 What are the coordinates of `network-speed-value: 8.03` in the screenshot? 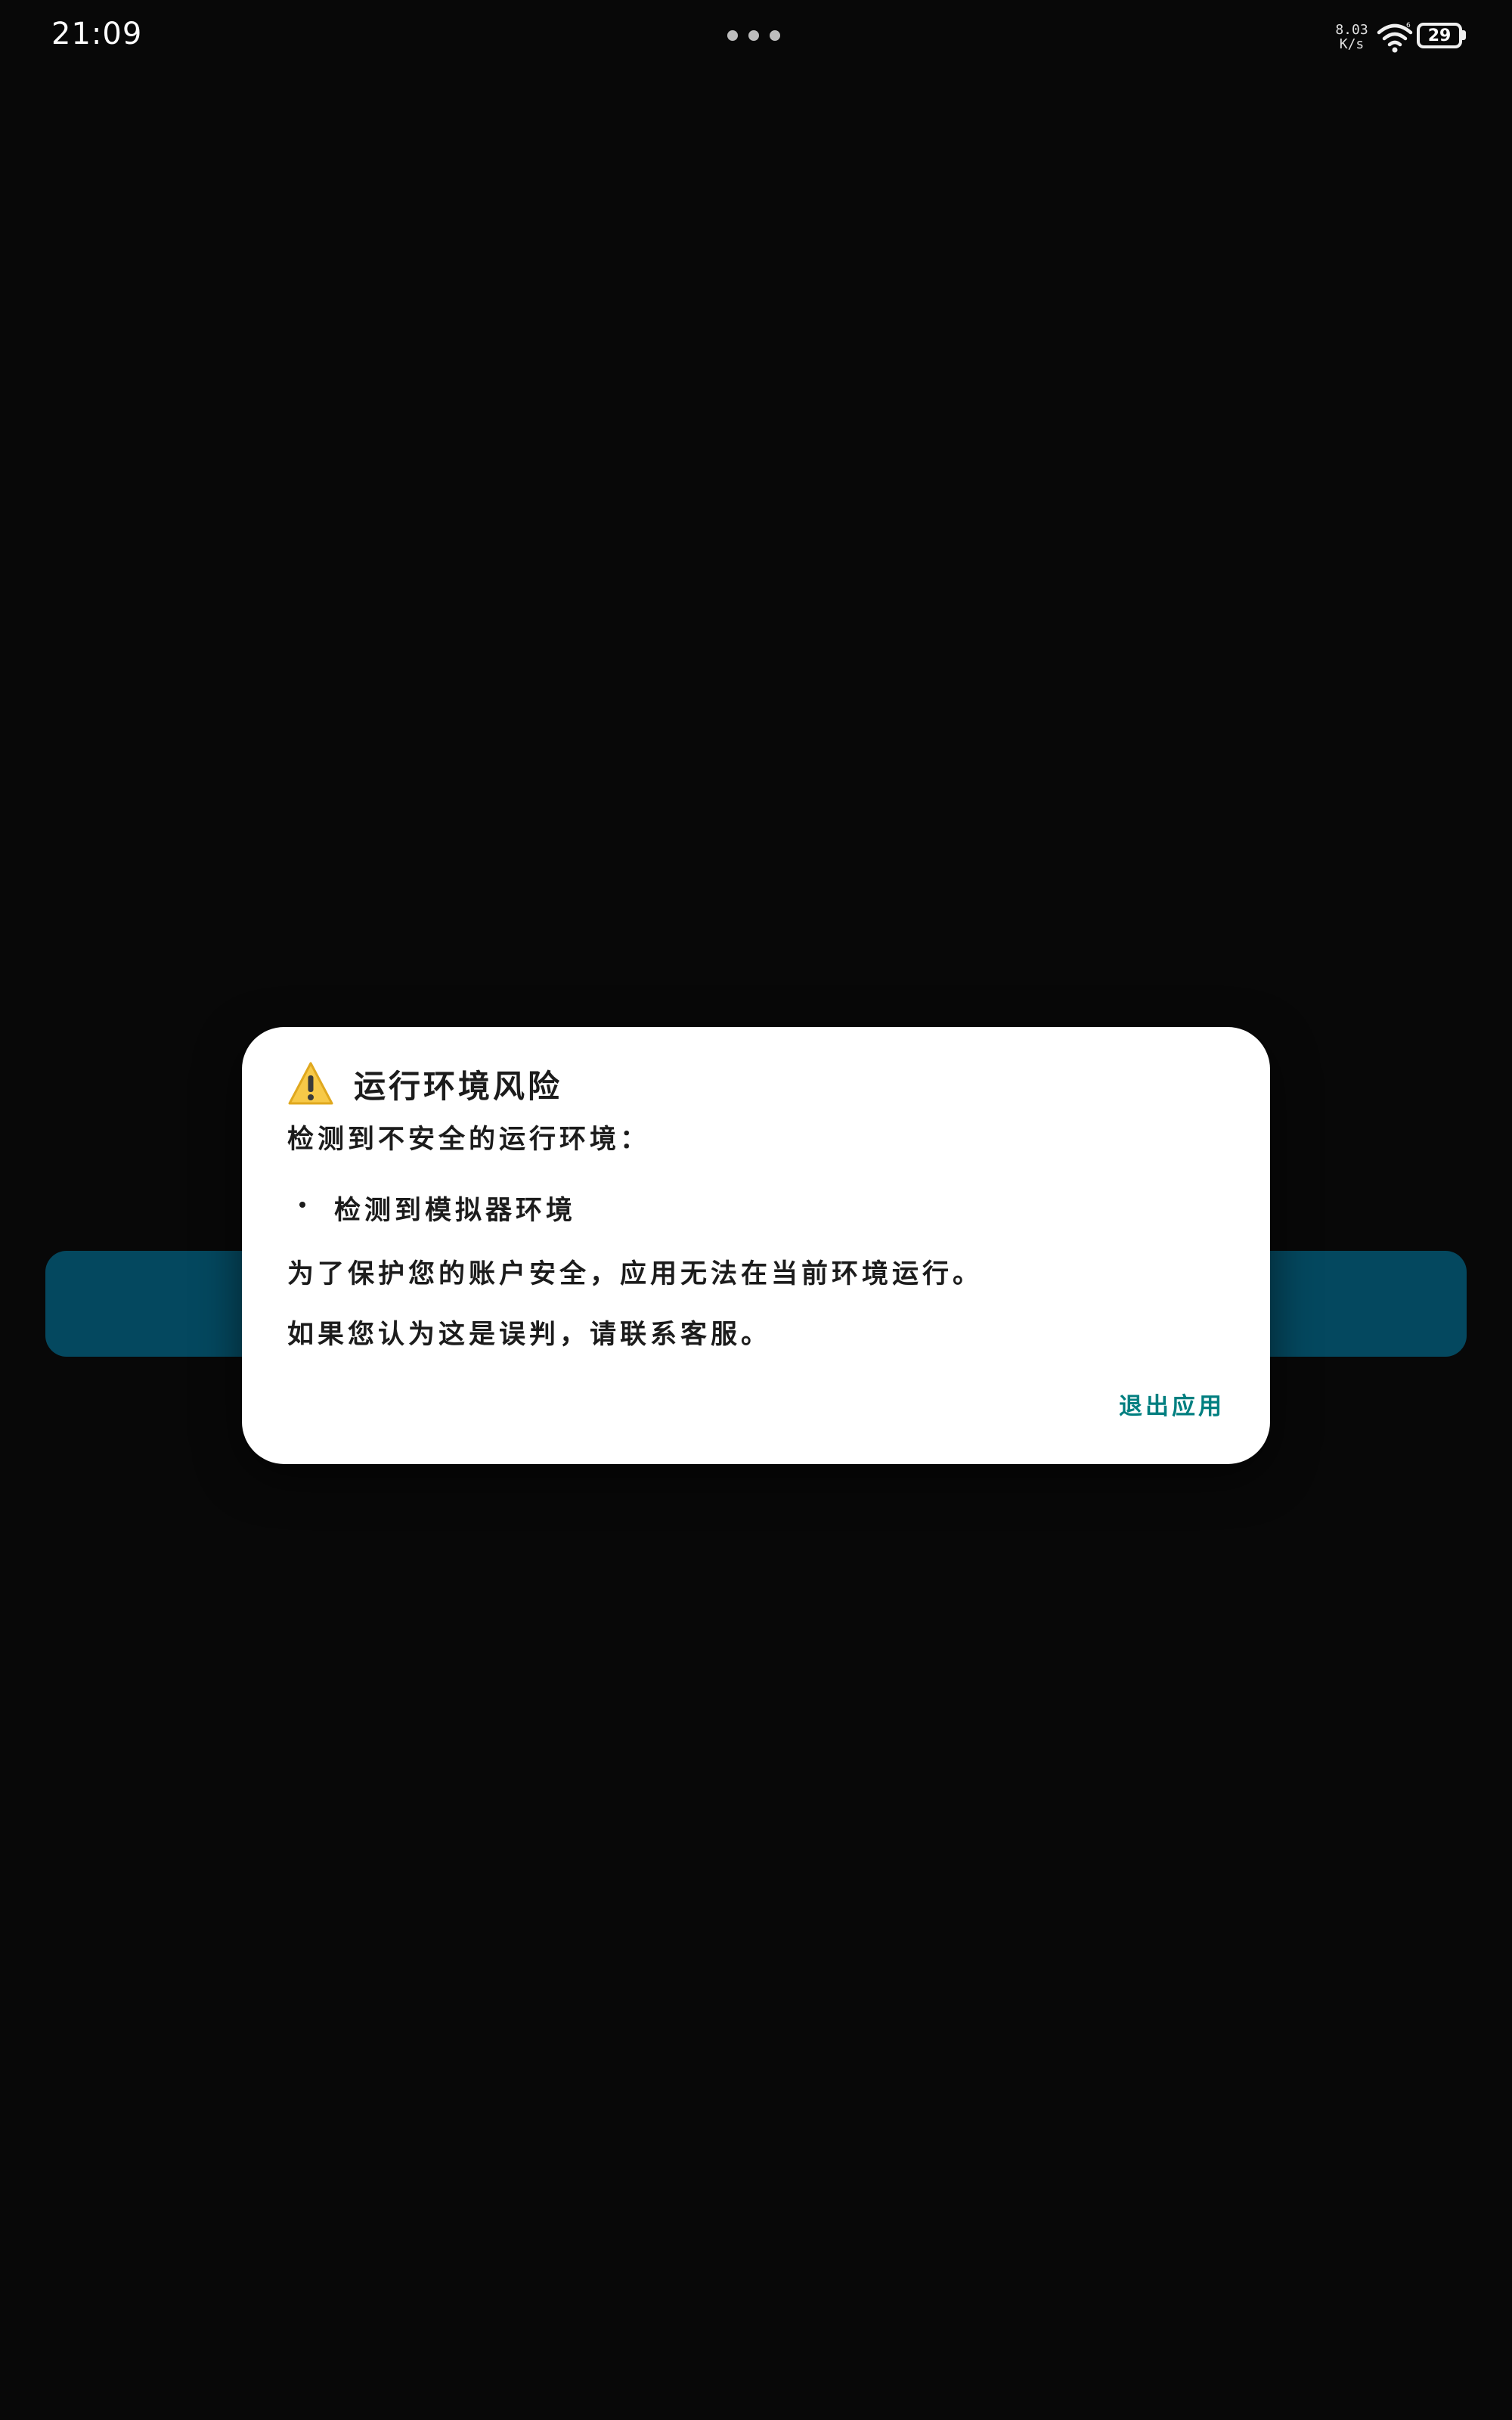 It's located at (1351, 30).